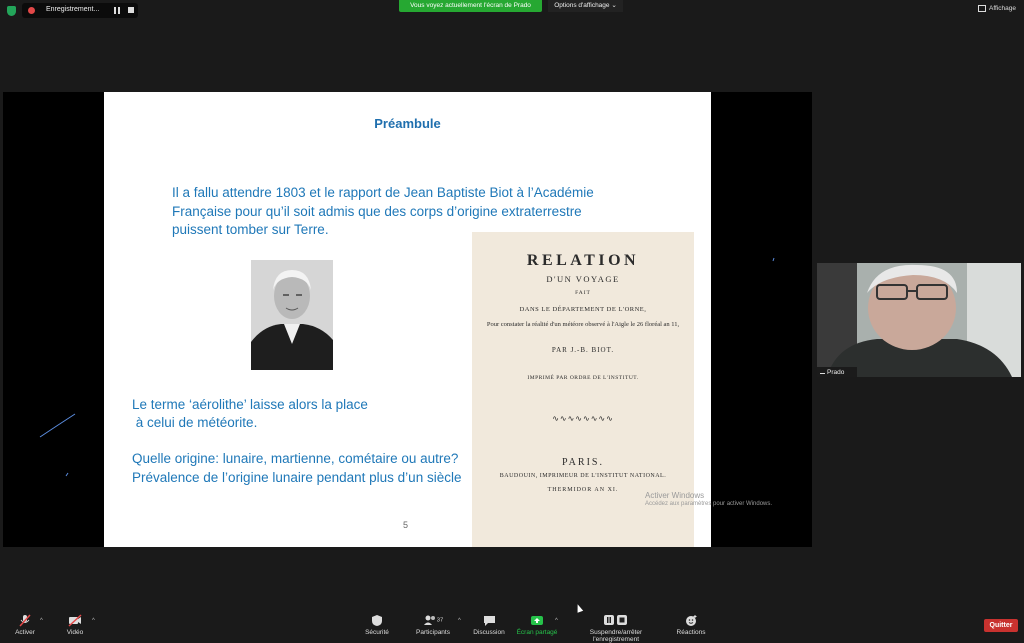 This screenshot has width=1024, height=643. Describe the element at coordinates (195, 422) in the screenshot. I see `slide-paragraph-2-line2: à celui de météorite.` at that location.